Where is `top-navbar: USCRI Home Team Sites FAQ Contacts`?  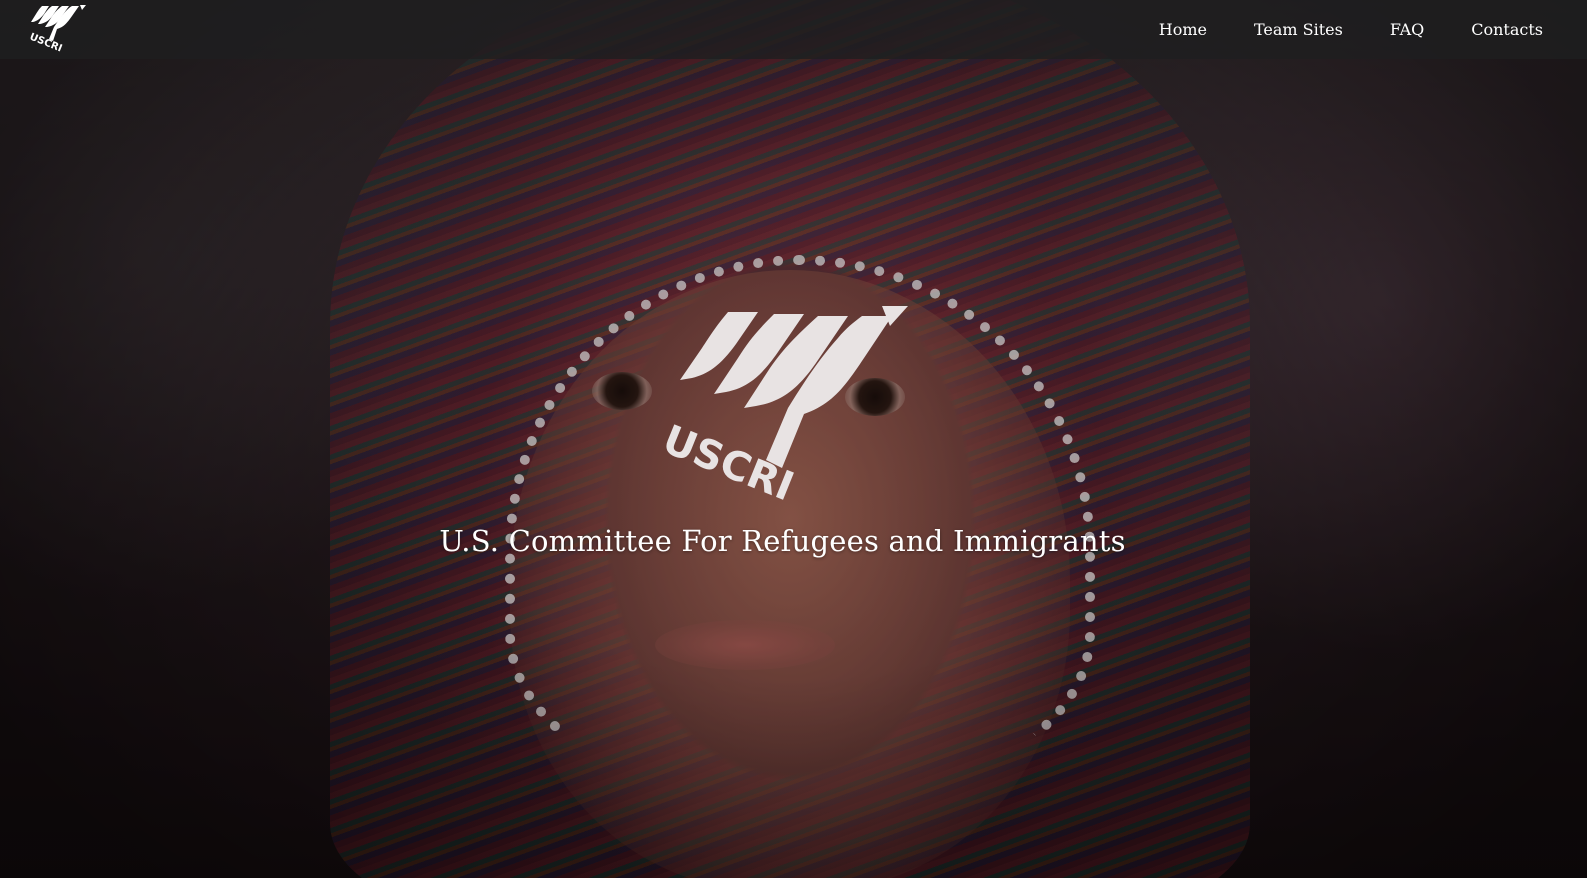 top-navbar: USCRI Home Team Sites FAQ Contacts is located at coordinates (793, 29).